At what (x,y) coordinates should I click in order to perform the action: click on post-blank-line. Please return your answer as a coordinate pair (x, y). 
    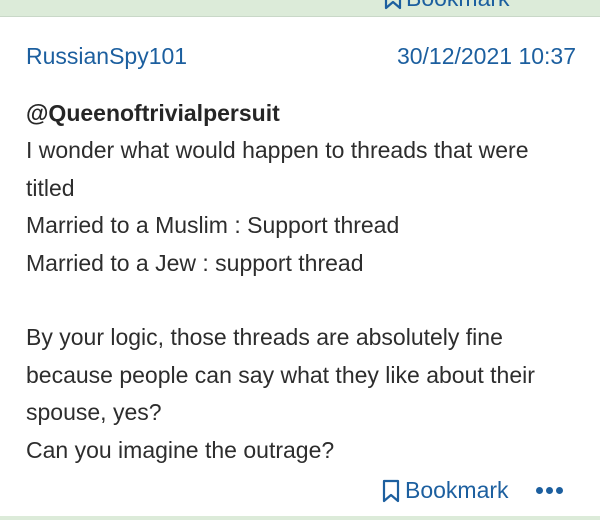
    Looking at the image, I should click on (303, 300).